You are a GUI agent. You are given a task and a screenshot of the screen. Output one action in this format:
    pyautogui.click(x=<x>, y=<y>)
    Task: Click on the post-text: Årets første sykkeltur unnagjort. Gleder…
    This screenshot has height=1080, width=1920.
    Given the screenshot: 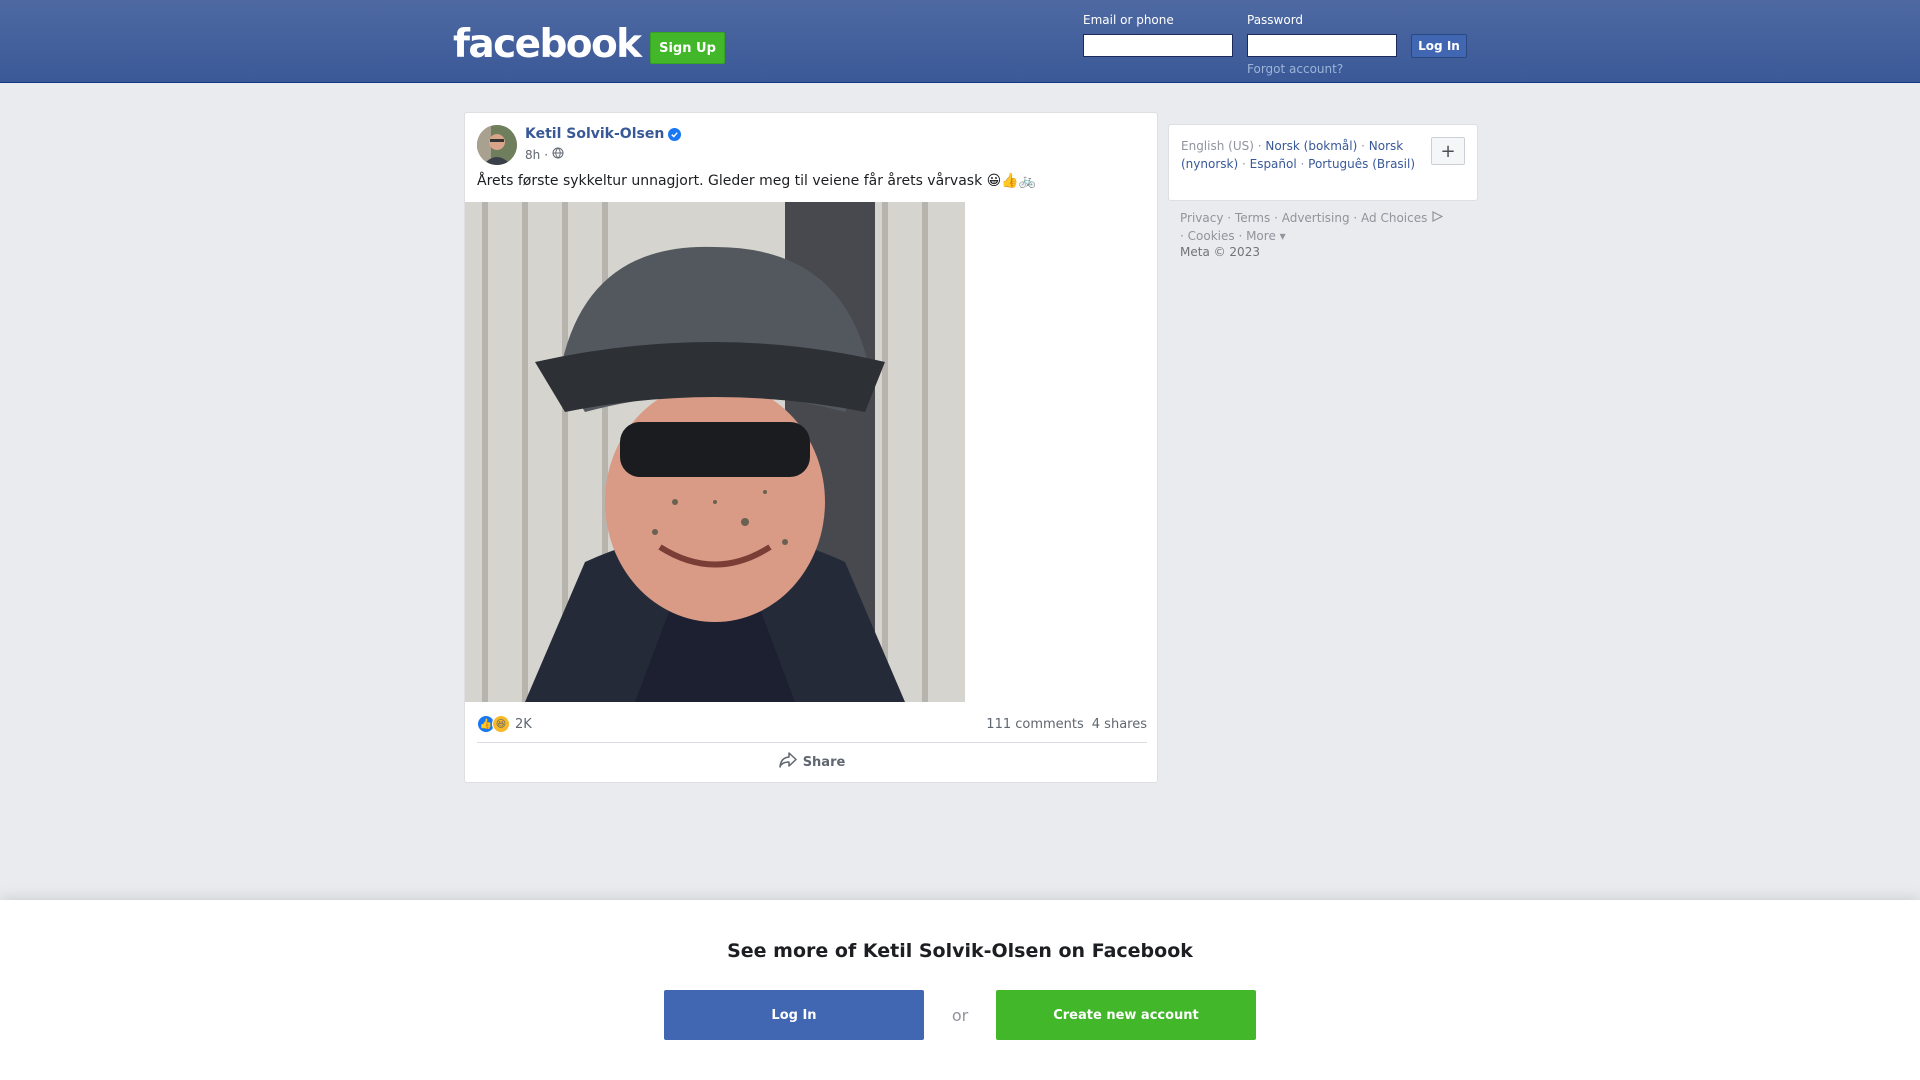 What is the action you would take?
    pyautogui.click(x=757, y=181)
    